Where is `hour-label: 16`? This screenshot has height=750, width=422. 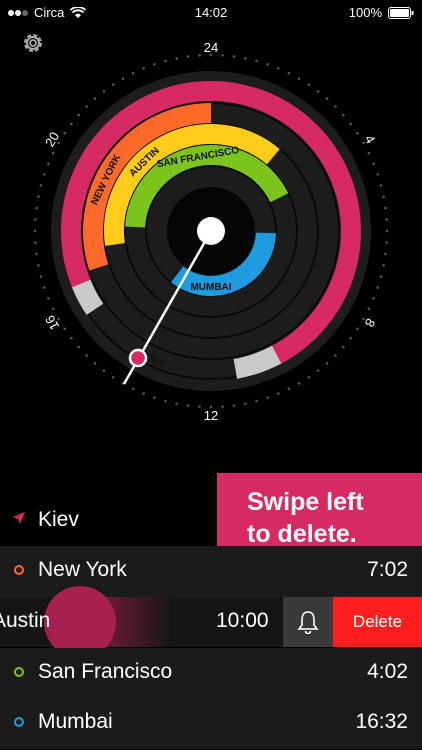 hour-label: 16 is located at coordinates (52, 323).